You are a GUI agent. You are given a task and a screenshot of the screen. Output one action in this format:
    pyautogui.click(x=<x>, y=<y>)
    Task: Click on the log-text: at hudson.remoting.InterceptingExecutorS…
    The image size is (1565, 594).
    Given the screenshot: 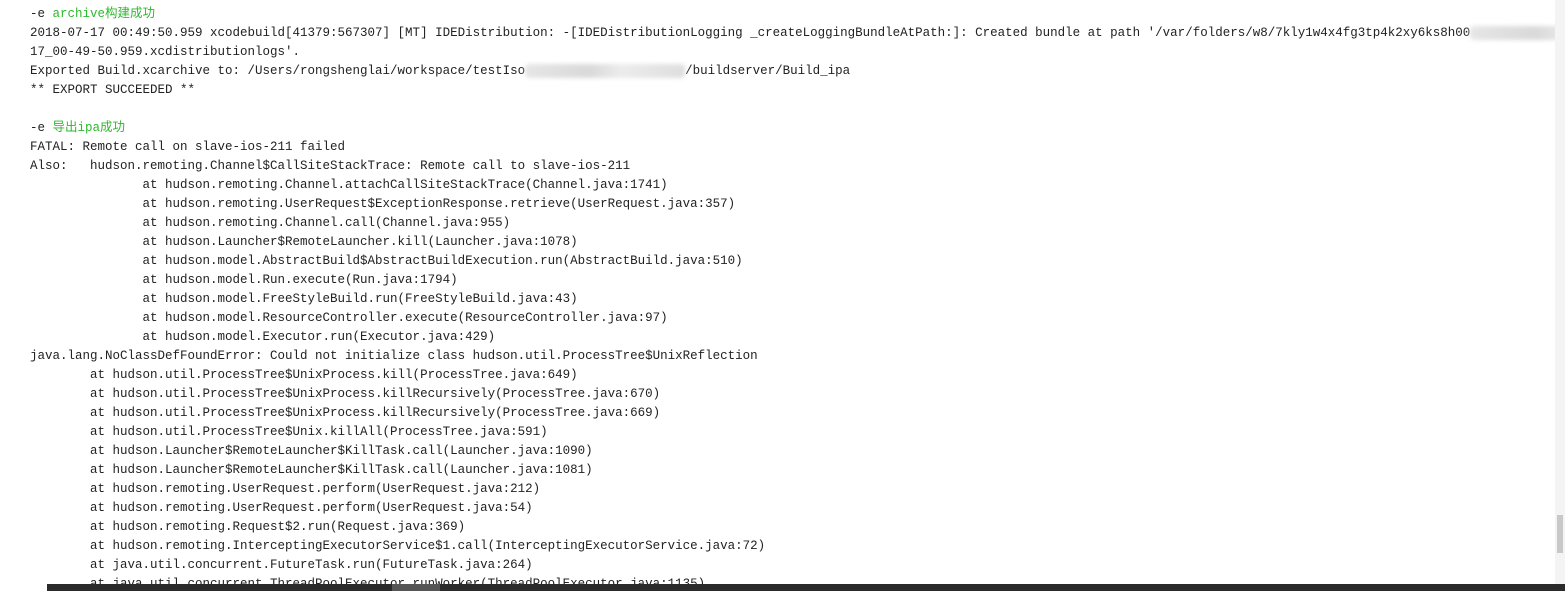 What is the action you would take?
    pyautogui.click(x=398, y=546)
    